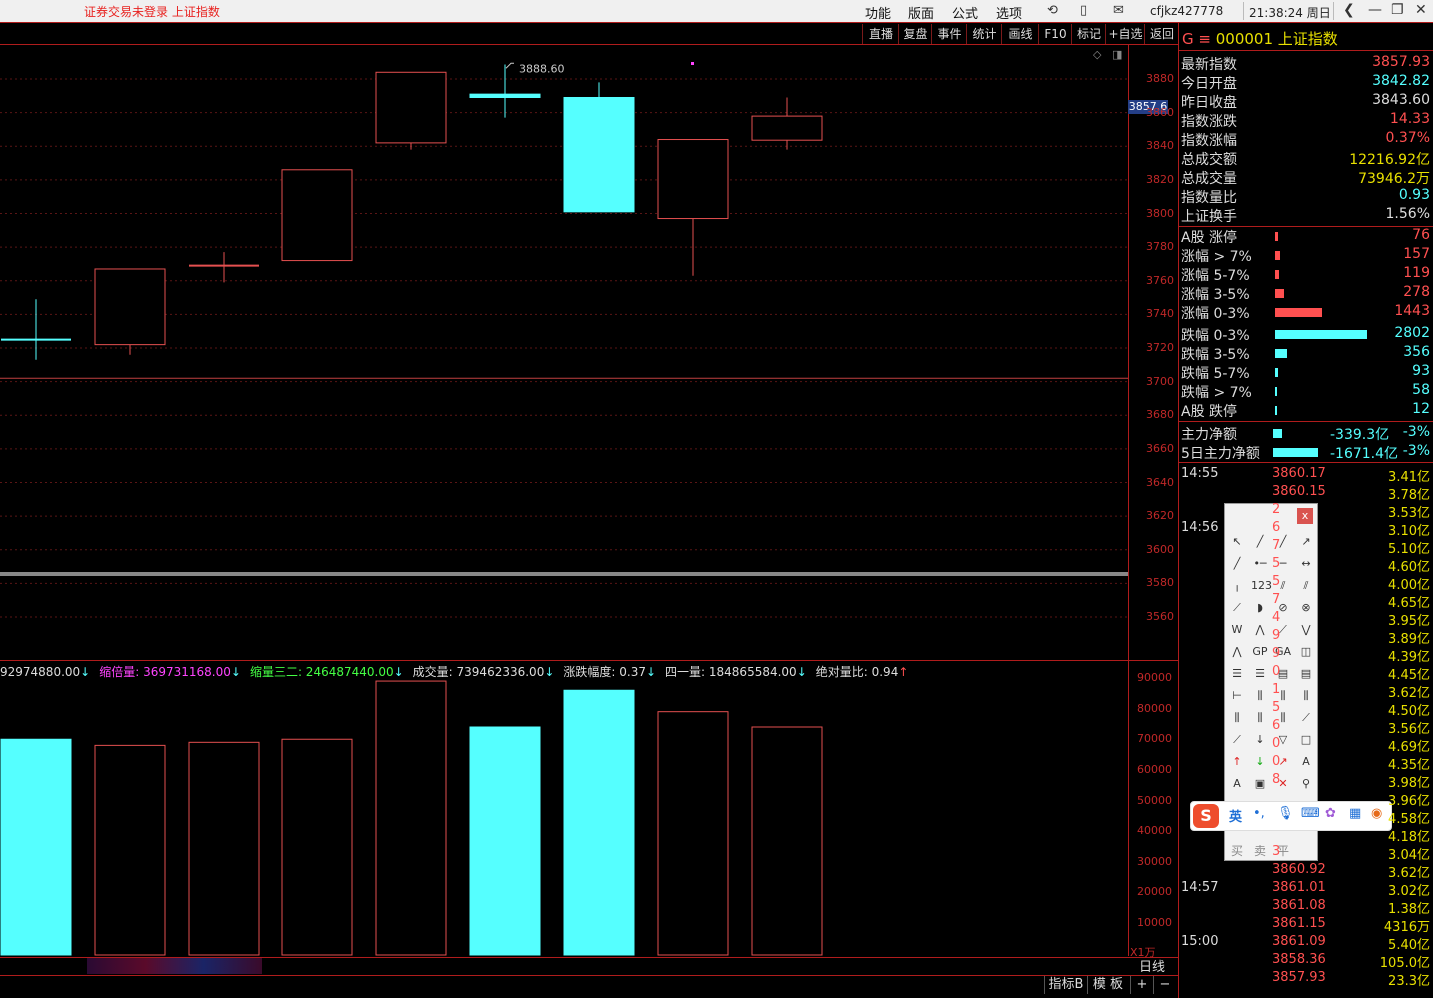 The width and height of the screenshot is (1433, 998). I want to click on tick-volume: 3.62亿, so click(1409, 693).